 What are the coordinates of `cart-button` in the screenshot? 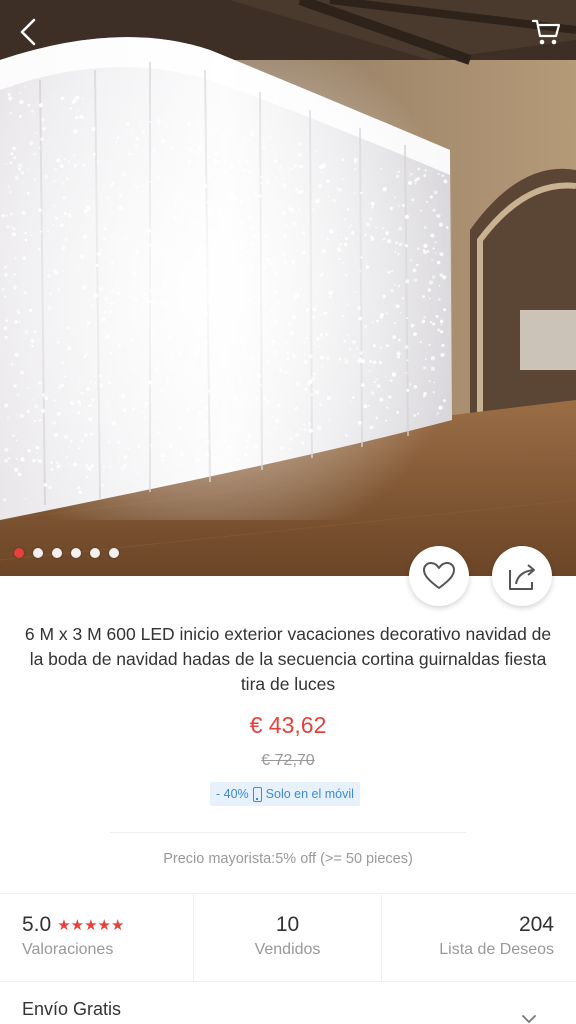 It's located at (546, 32).